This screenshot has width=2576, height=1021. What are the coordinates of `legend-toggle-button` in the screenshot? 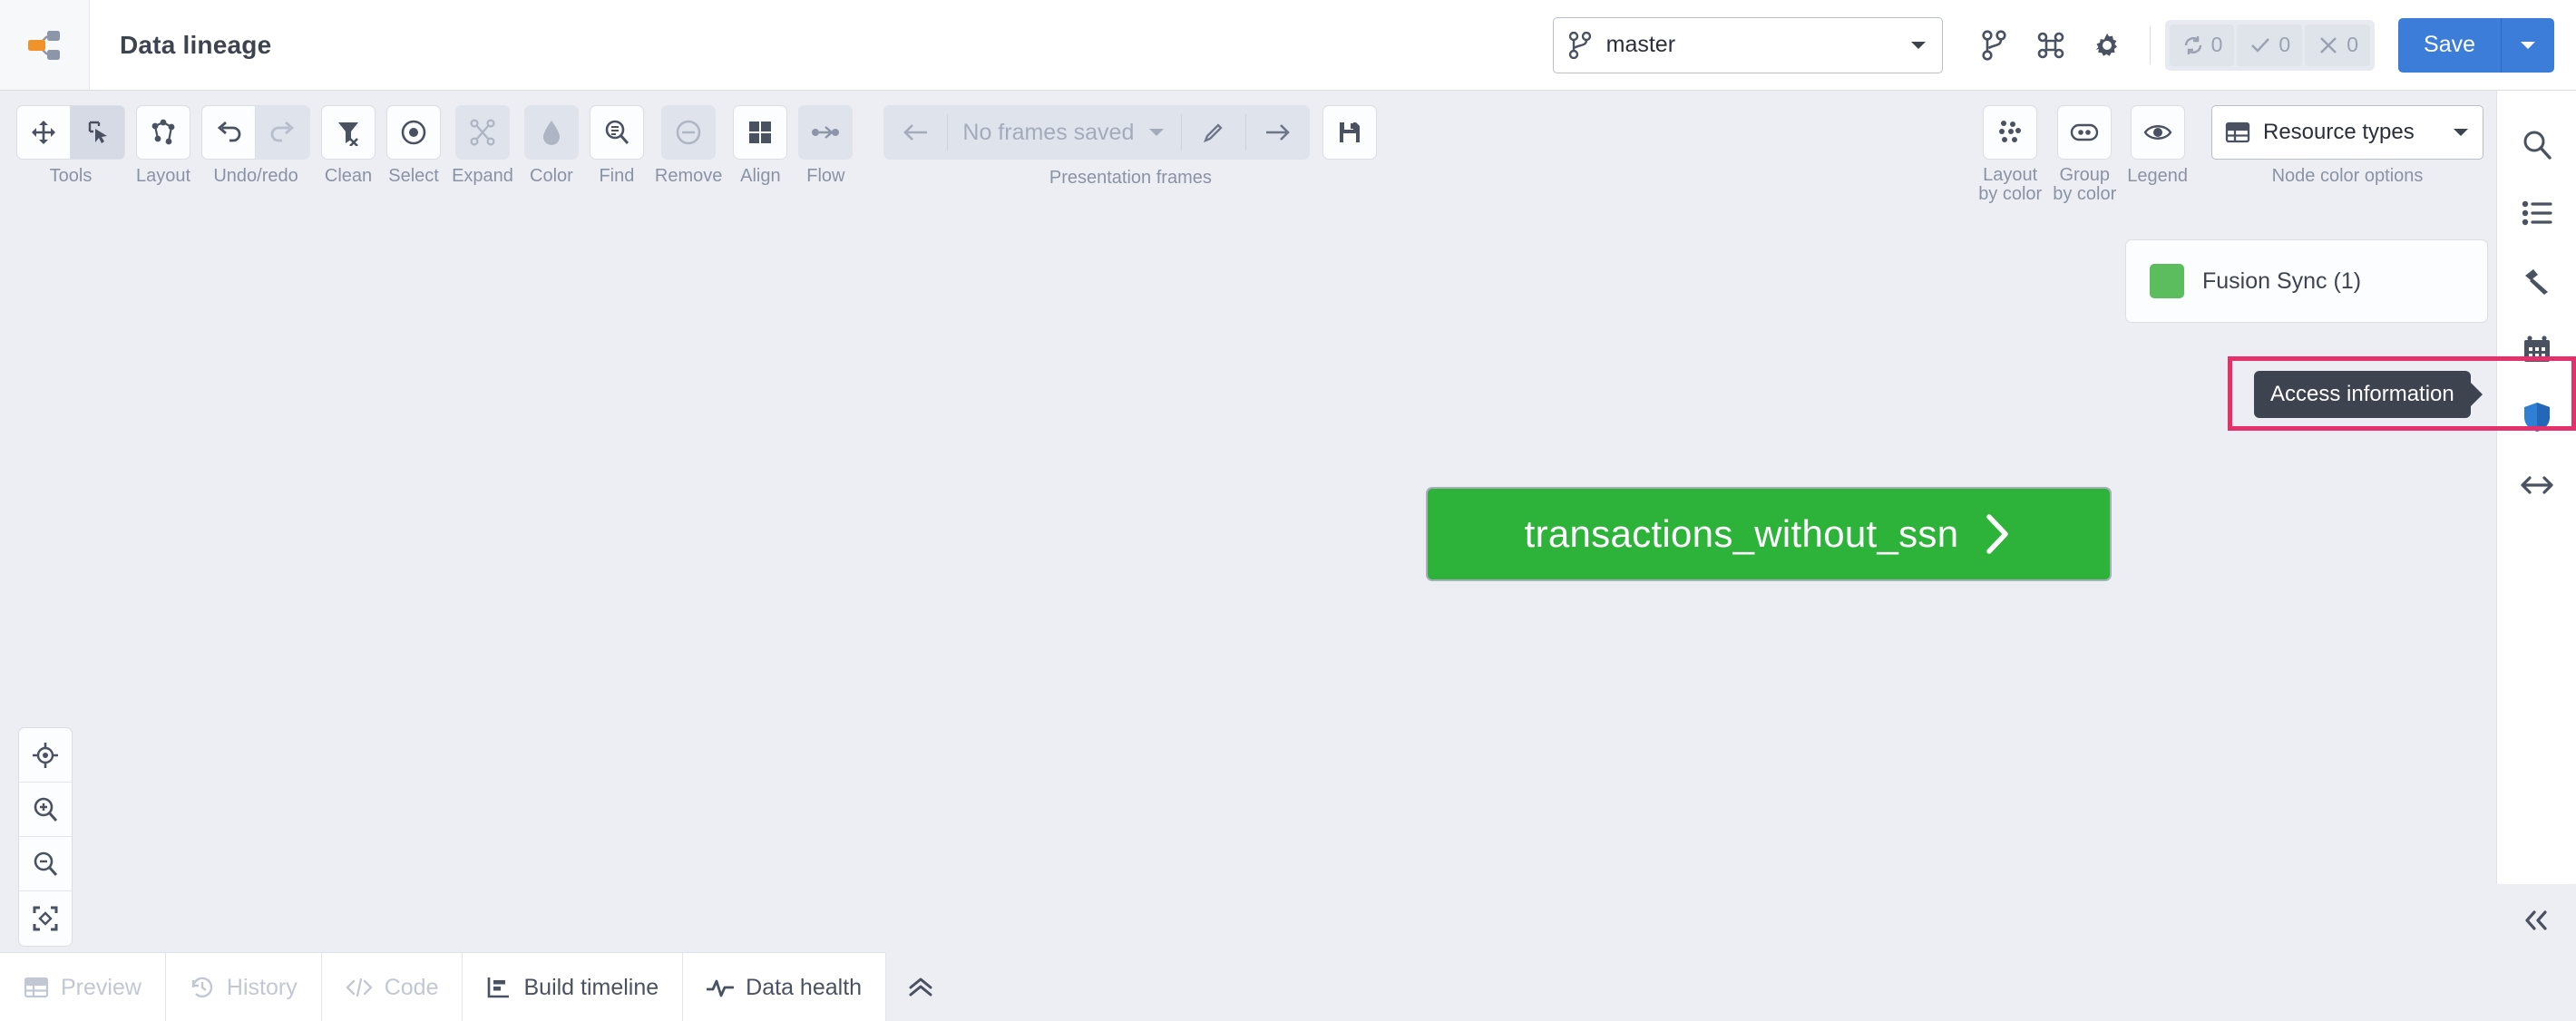 It's located at (2157, 132).